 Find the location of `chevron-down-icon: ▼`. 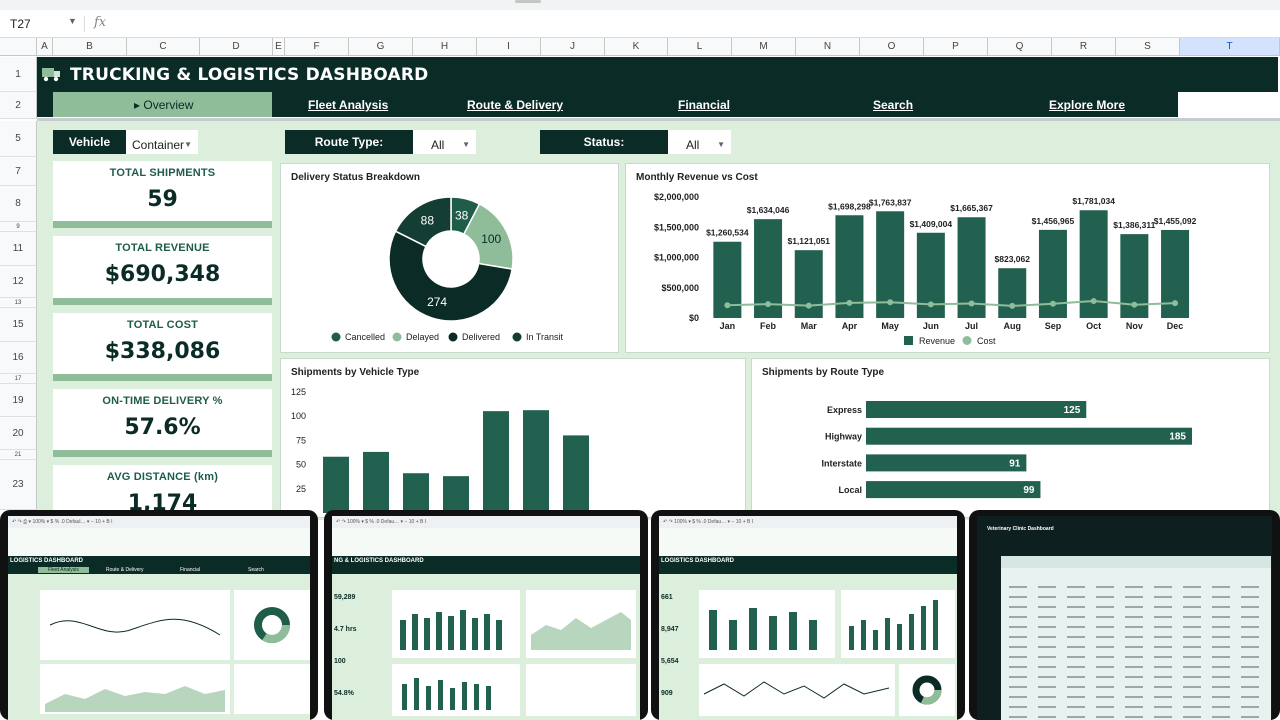

chevron-down-icon: ▼ is located at coordinates (72, 21).